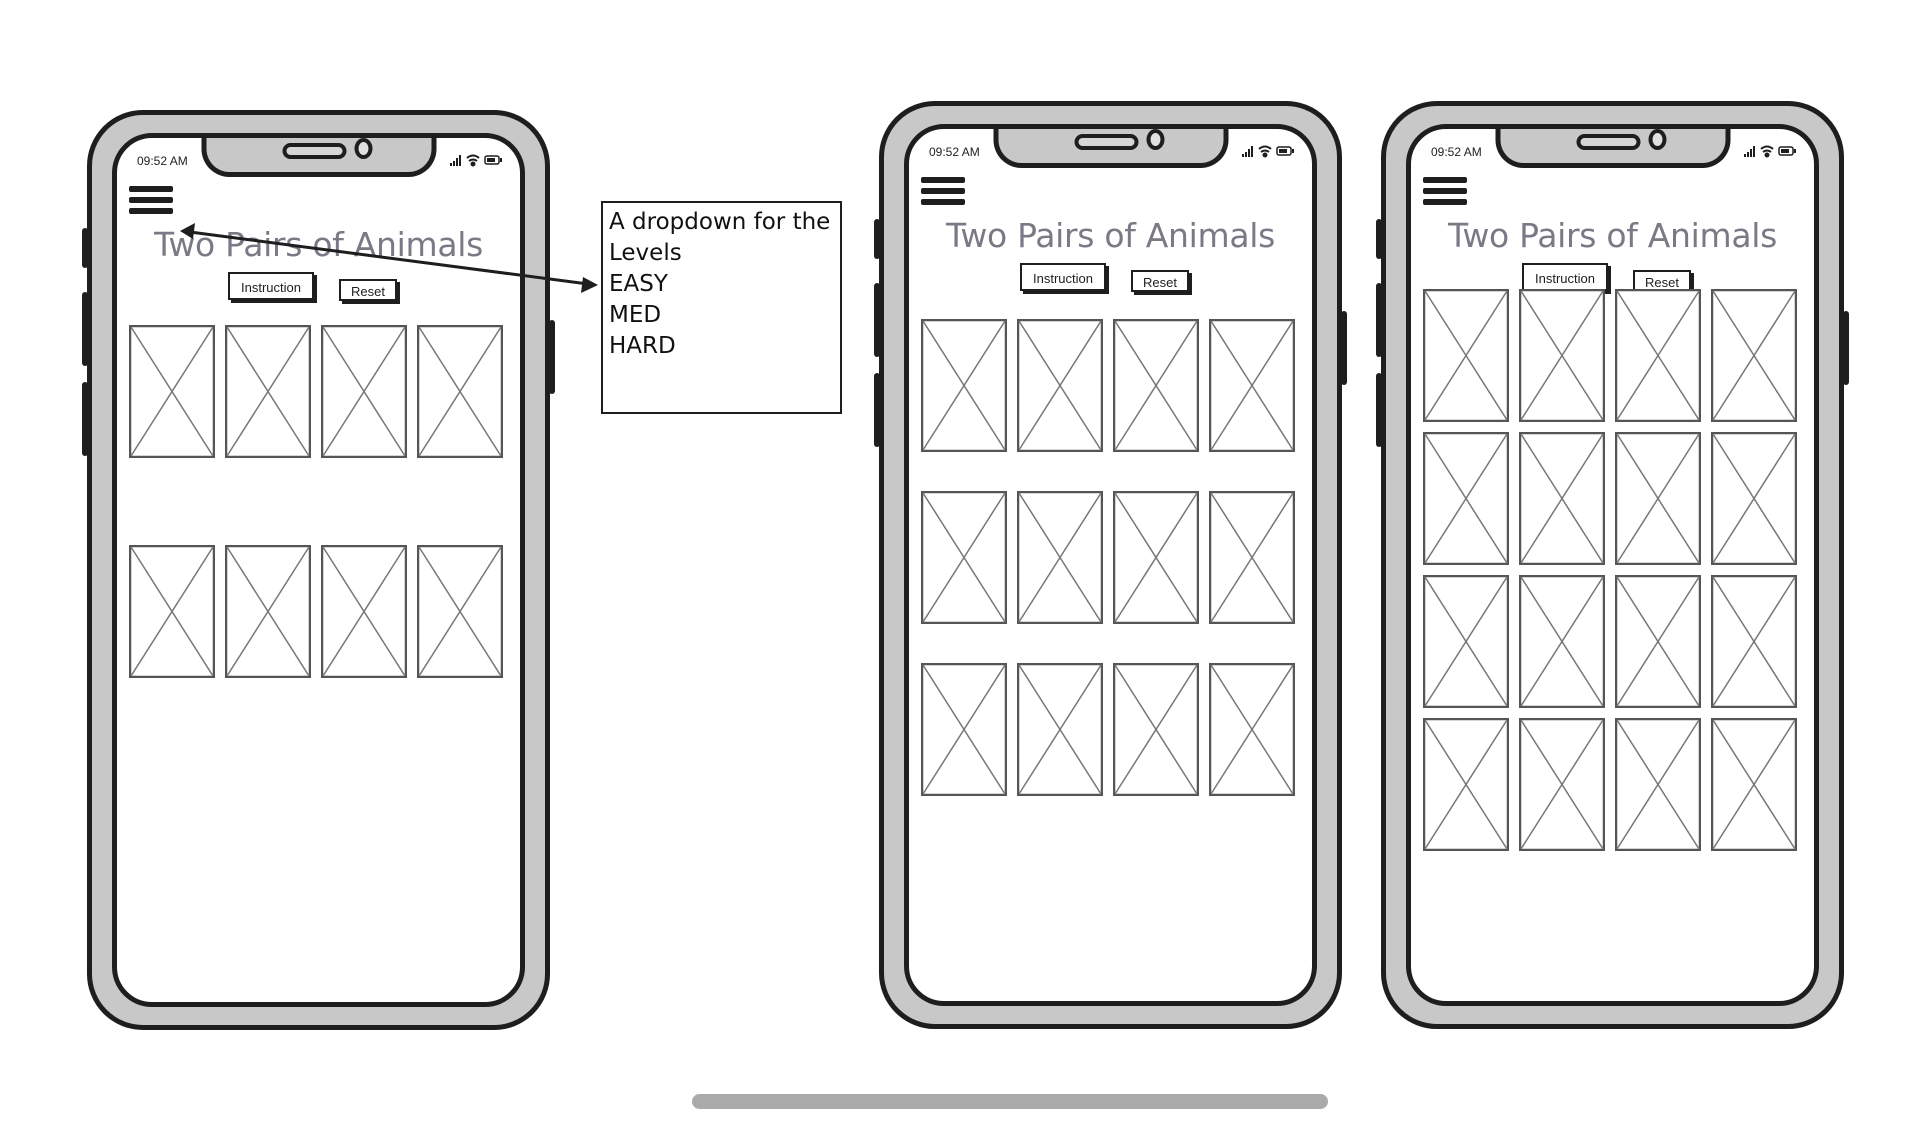 The image size is (1918, 1125). I want to click on level-hard: HARD, so click(642, 346).